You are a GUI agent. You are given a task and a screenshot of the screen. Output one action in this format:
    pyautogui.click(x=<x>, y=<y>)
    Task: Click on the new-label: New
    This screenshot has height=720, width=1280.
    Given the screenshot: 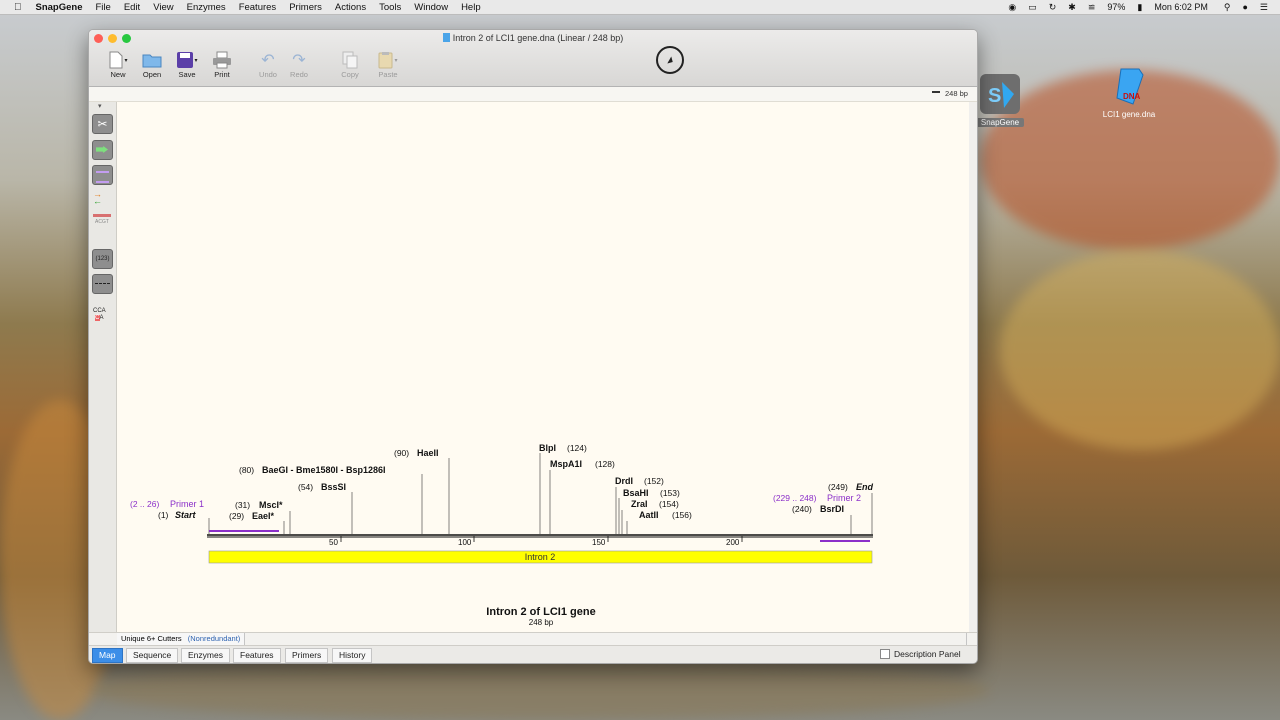 What is the action you would take?
    pyautogui.click(x=118, y=74)
    